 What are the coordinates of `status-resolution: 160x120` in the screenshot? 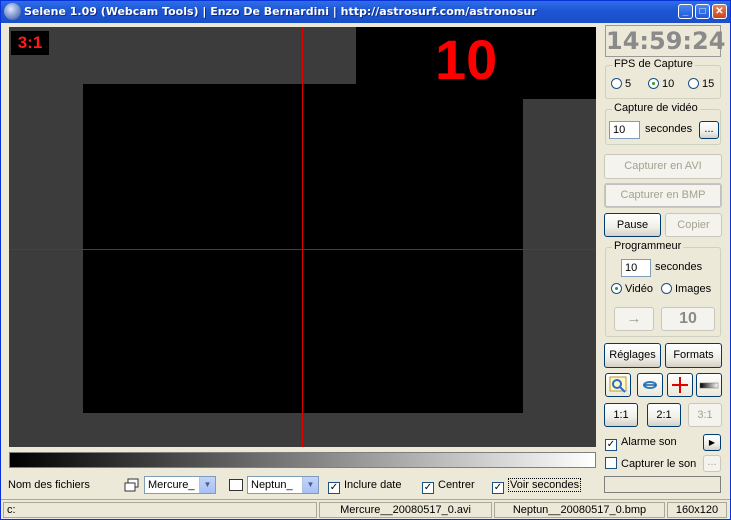 It's located at (697, 510).